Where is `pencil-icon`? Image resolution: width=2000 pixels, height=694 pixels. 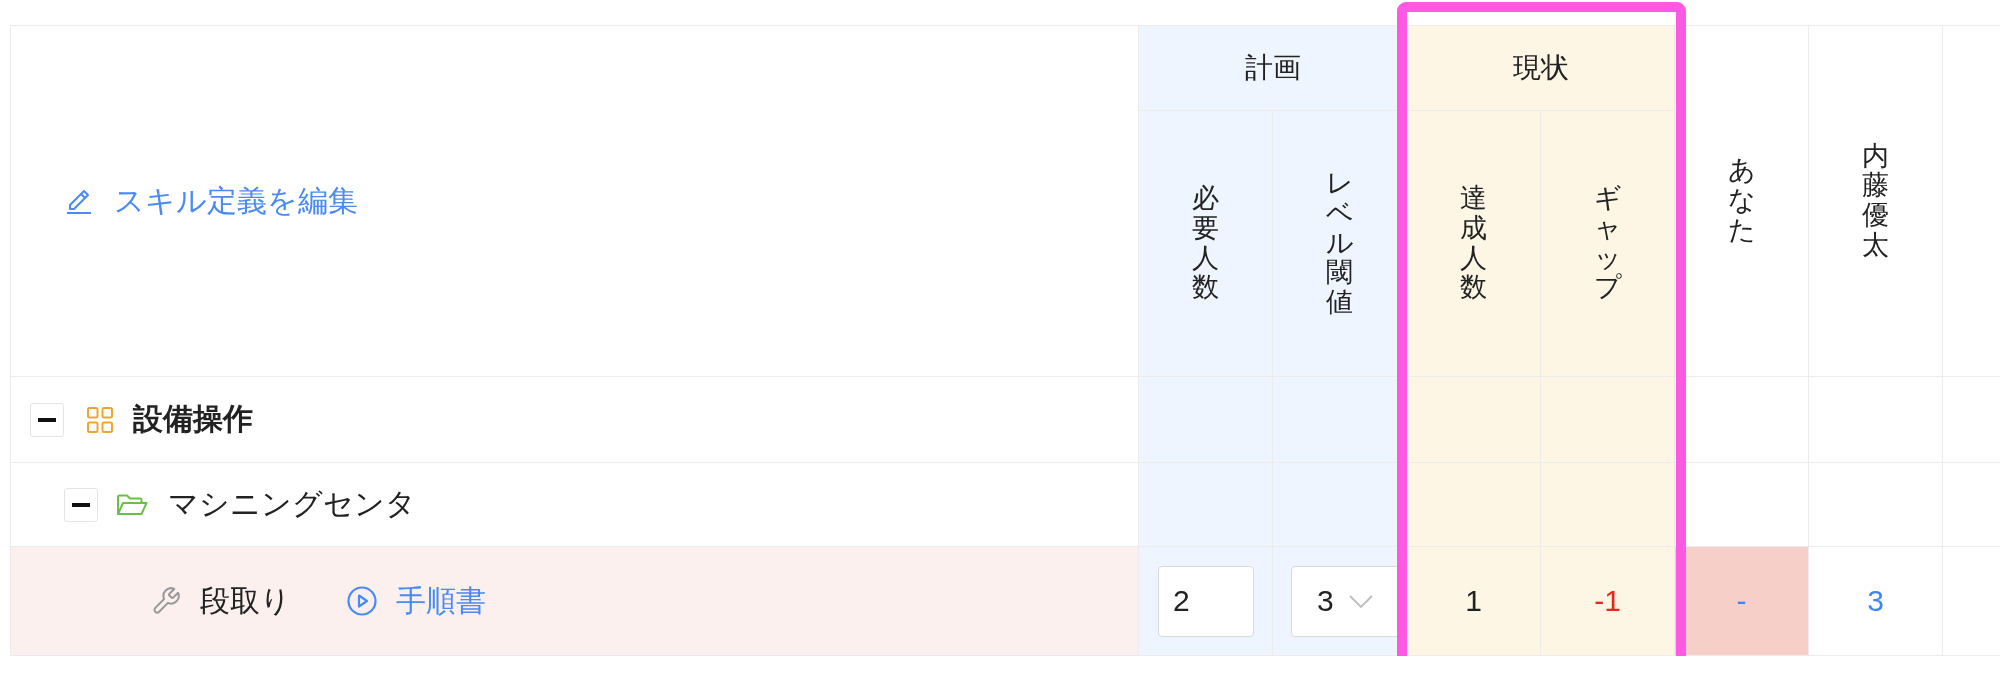 pencil-icon is located at coordinates (79, 201).